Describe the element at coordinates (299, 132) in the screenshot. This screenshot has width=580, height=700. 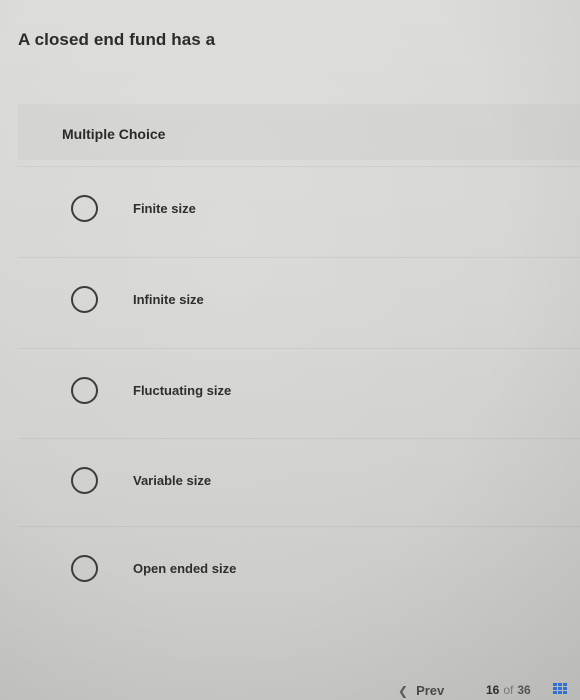
I see `multiple-choice-header: Multiple Choice` at that location.